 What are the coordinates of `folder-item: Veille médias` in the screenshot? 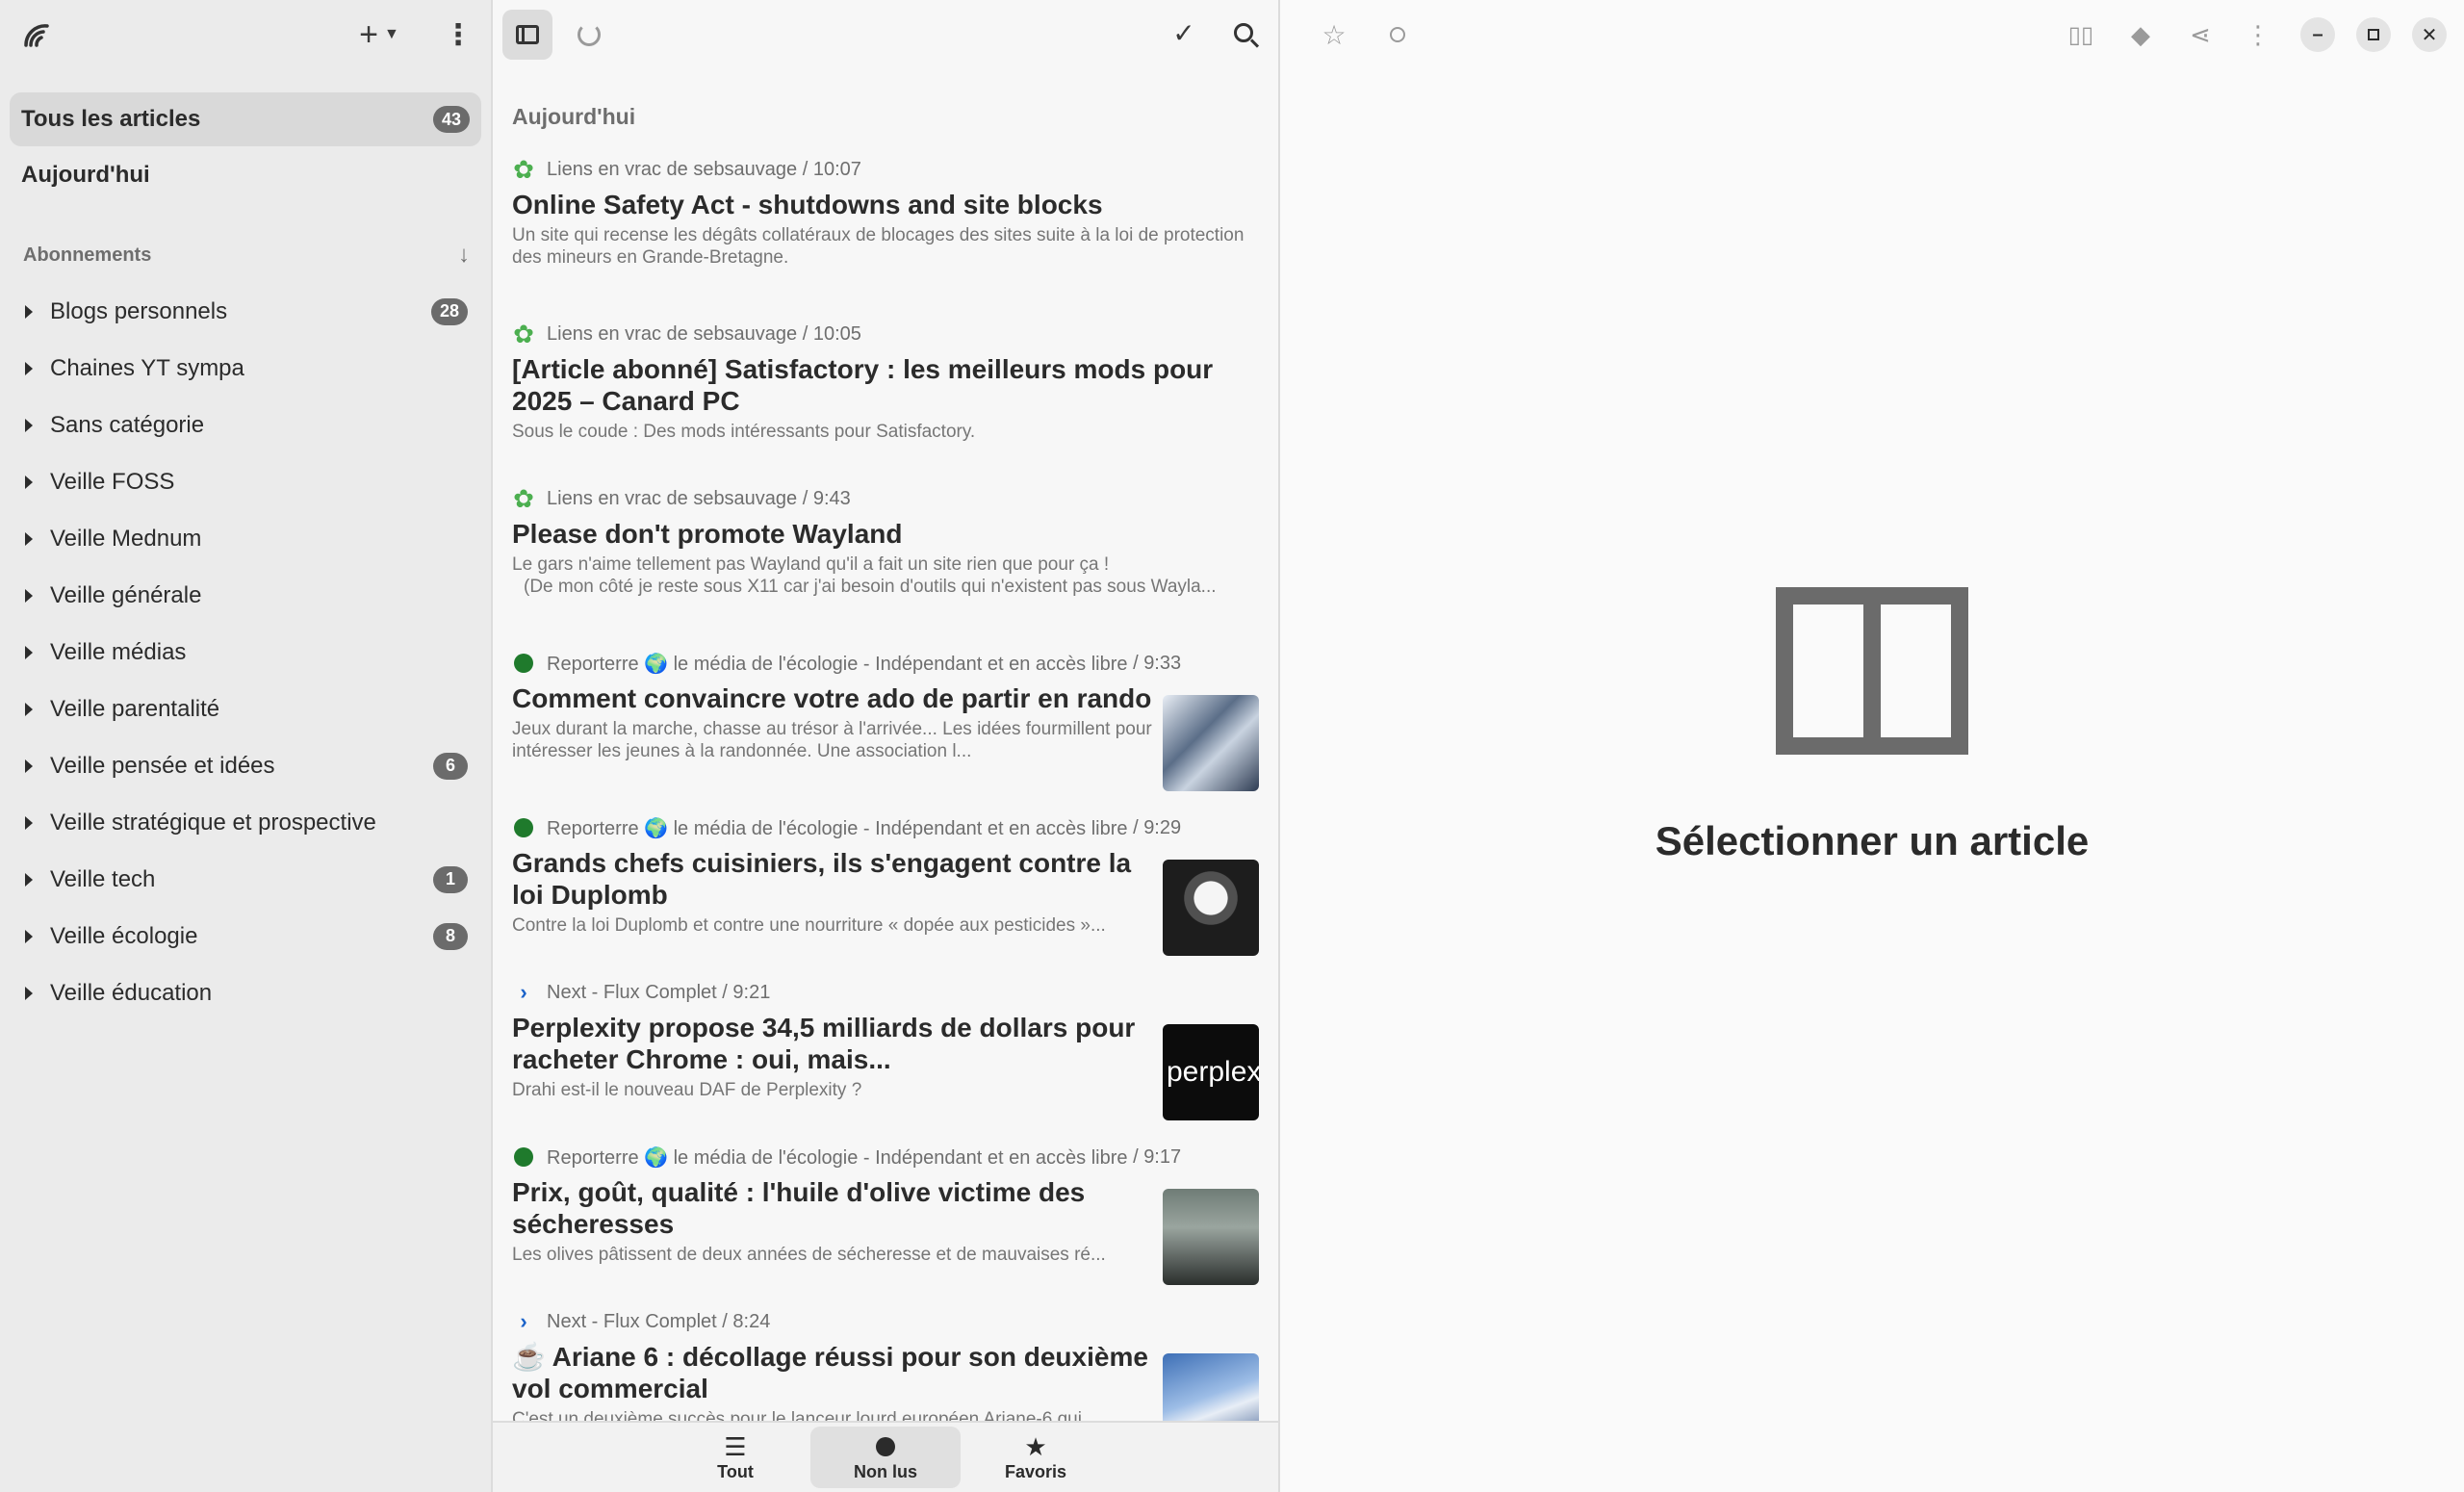 It's located at (245, 652).